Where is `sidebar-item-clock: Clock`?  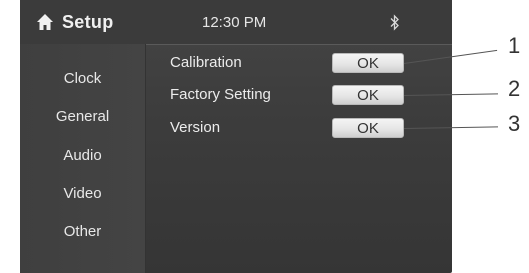
sidebar-item-clock: Clock is located at coordinates (82, 79).